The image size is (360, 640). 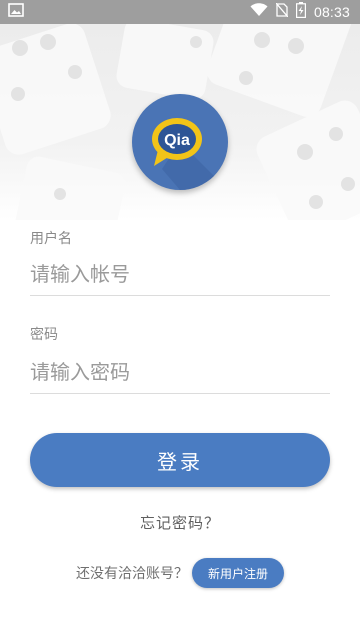 I want to click on image-icon, so click(x=16, y=12).